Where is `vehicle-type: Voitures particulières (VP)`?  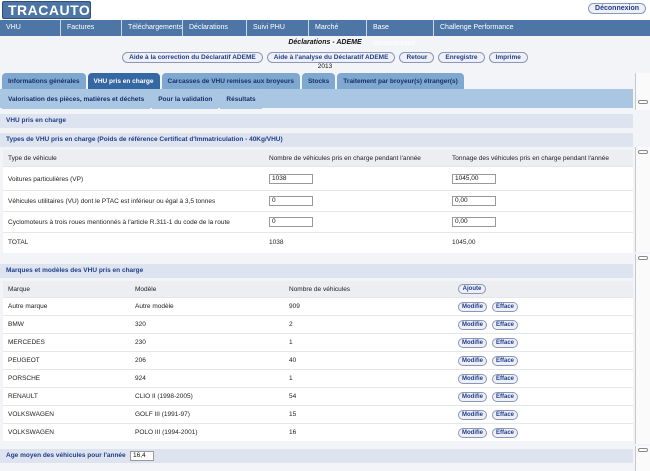
vehicle-type: Voitures particulières (VP) is located at coordinates (46, 179).